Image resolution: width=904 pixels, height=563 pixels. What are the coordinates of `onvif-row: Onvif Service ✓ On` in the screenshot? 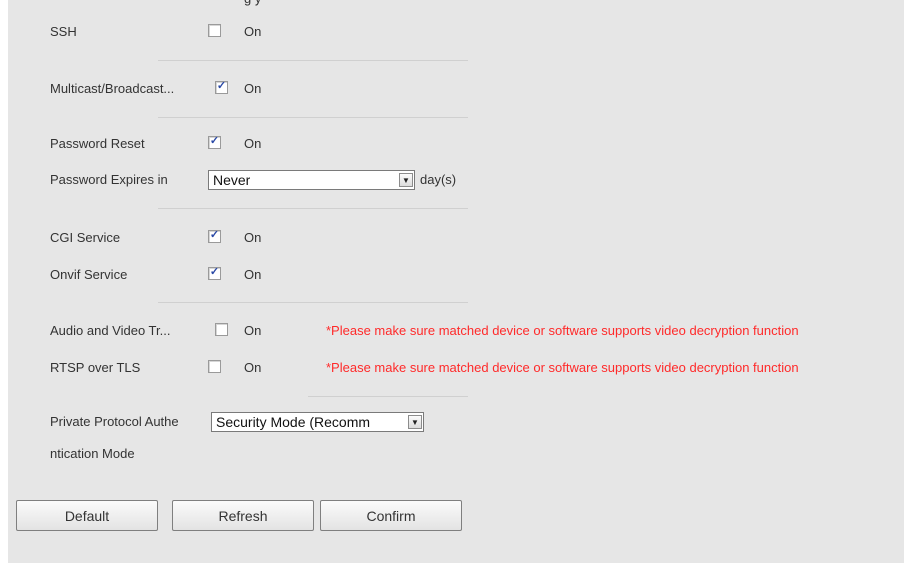 It's located at (456, 275).